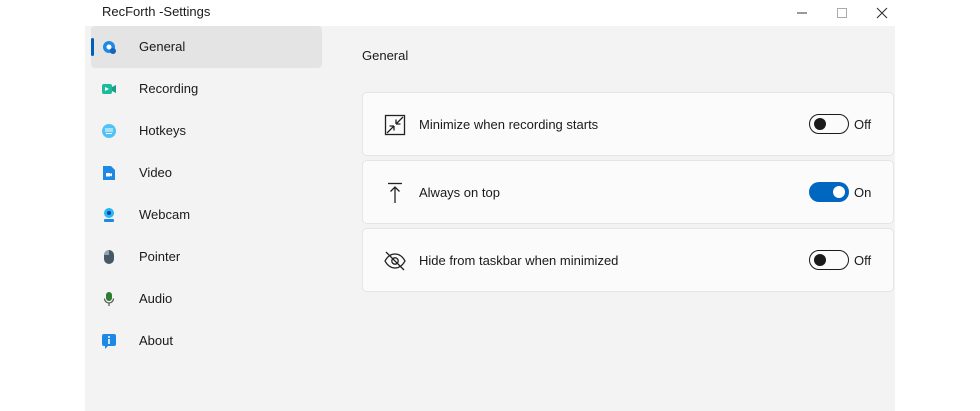 This screenshot has width=980, height=411. Describe the element at coordinates (395, 125) in the screenshot. I see `minimize-window-icon` at that location.